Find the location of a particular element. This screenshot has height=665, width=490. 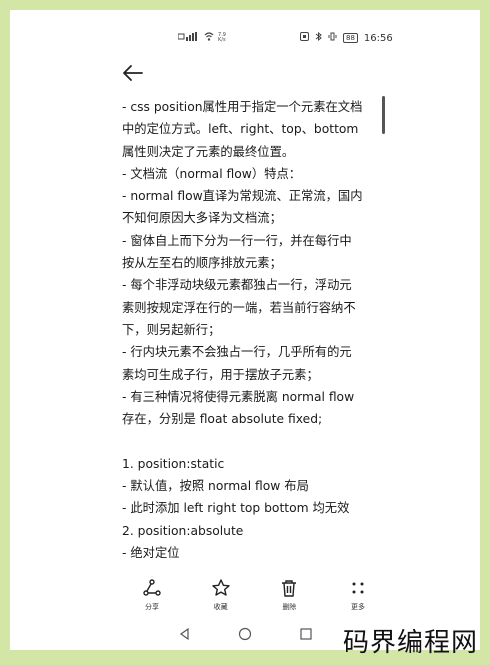

content-line: - 行内块元素不会独占一行，几乎所有的元 is located at coordinates (237, 352).